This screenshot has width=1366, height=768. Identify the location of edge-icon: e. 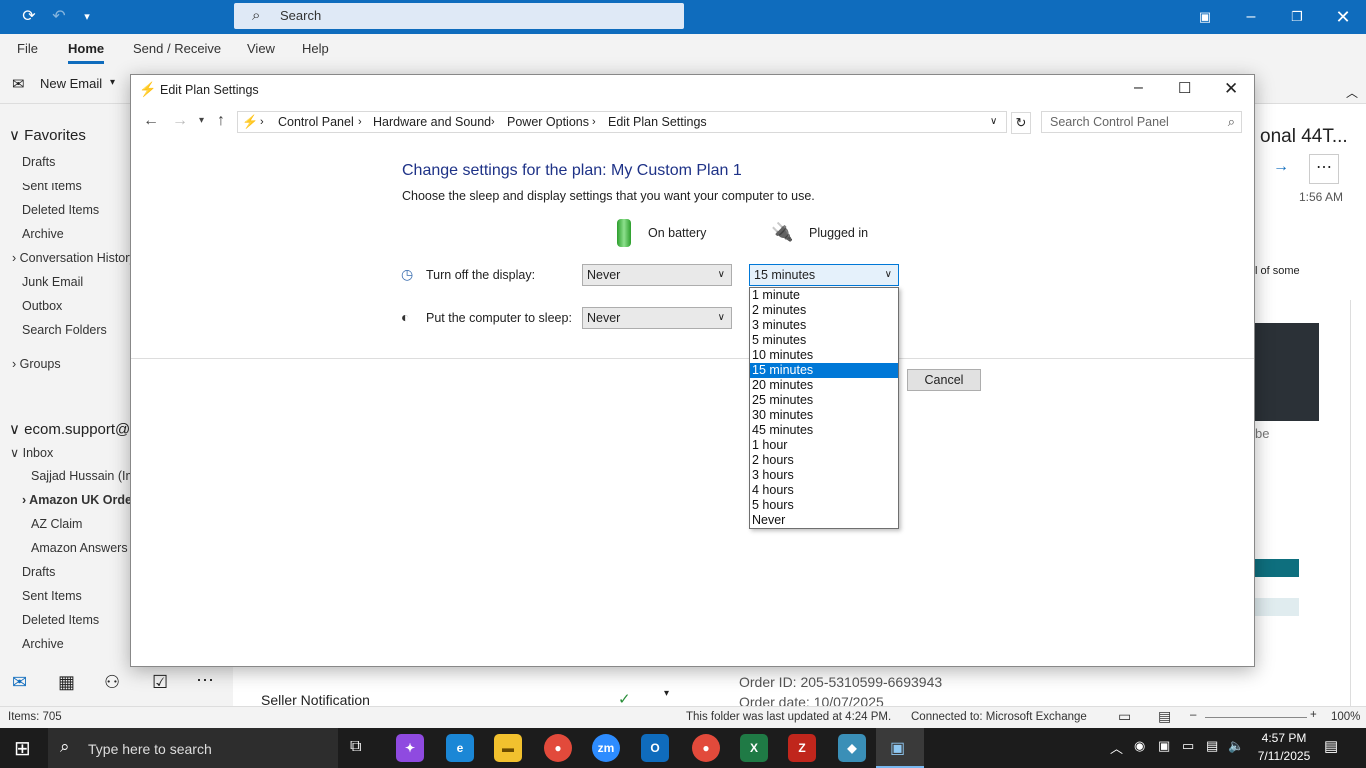
(460, 748).